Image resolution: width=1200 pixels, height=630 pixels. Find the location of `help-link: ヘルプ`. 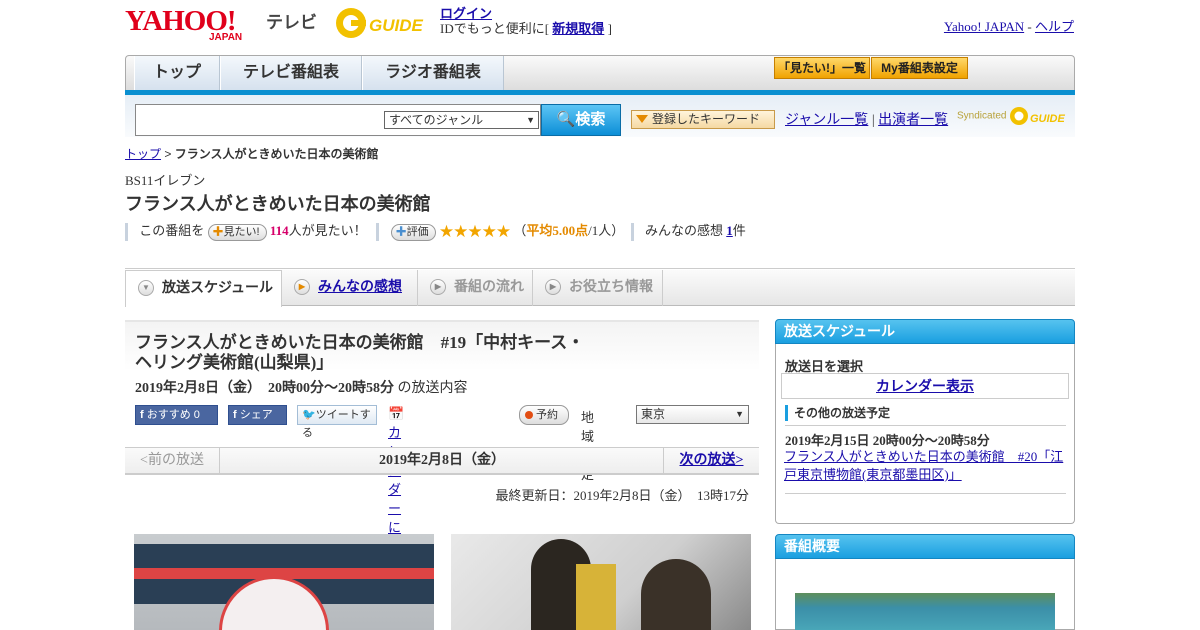

help-link: ヘルプ is located at coordinates (1054, 26).